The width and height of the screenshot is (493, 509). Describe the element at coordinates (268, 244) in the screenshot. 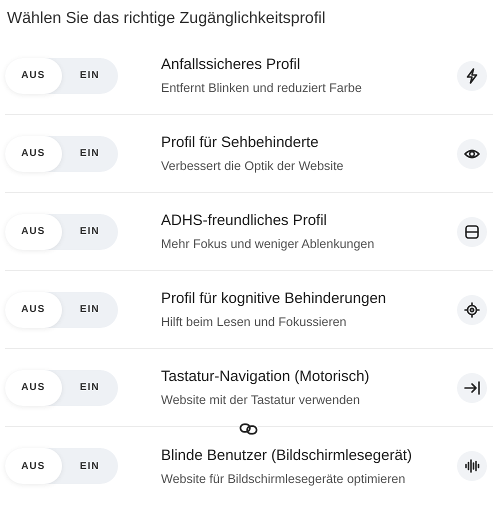

I see `profile-description: Mehr Fokus und weniger Ablenkungen` at that location.